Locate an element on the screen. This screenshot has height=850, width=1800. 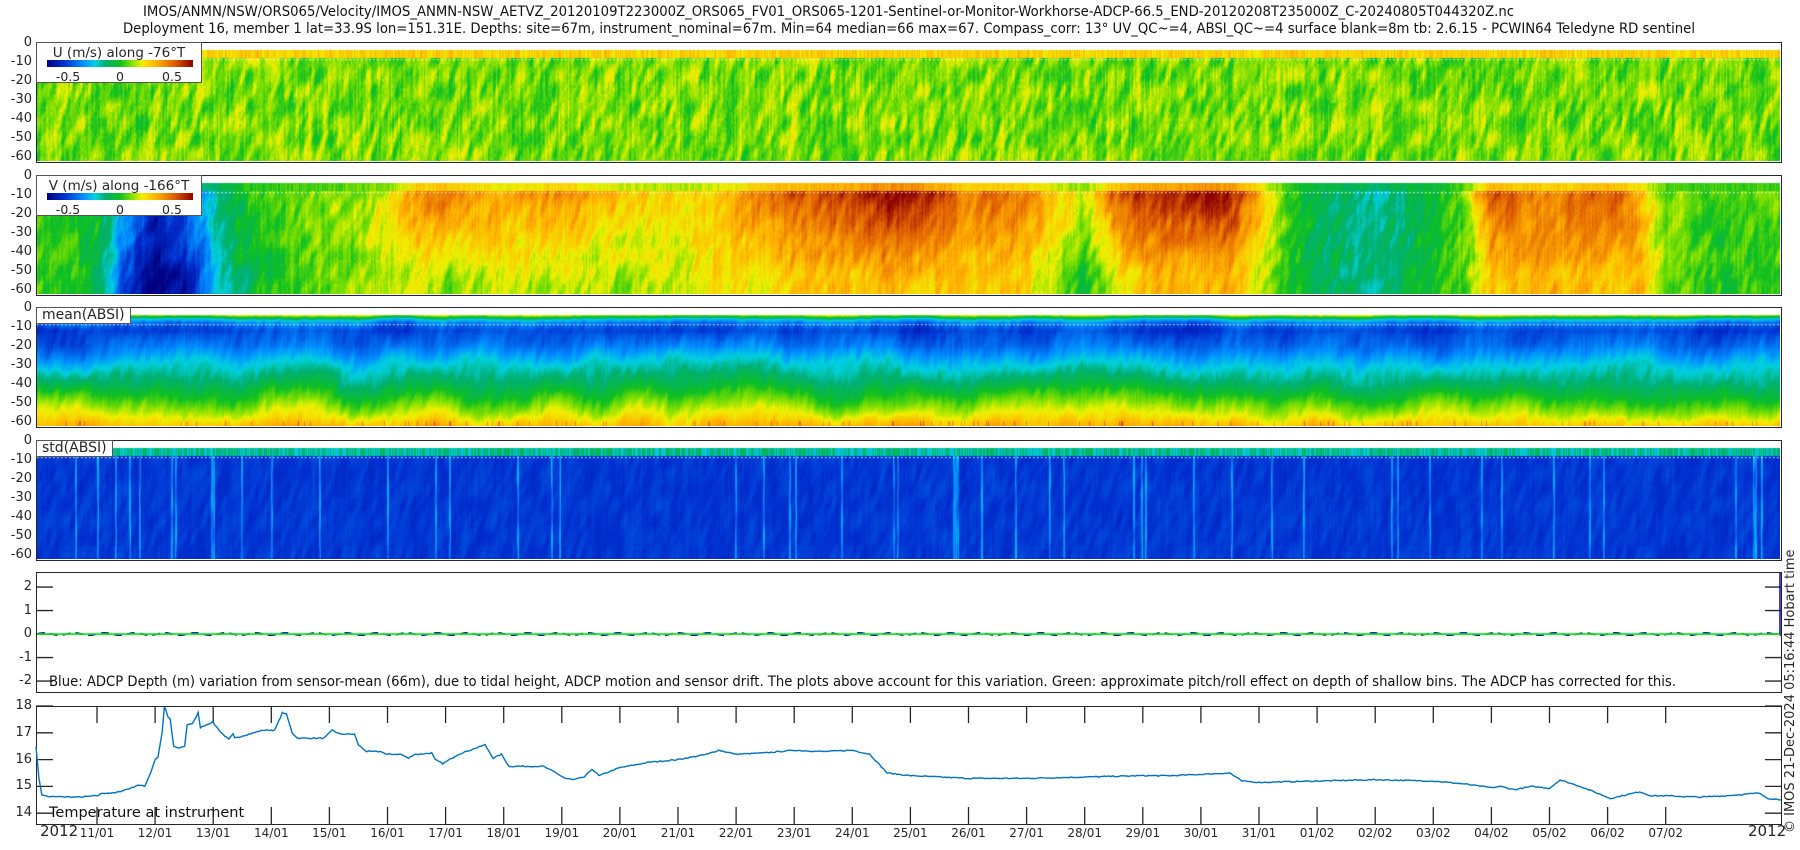
std-absi-panel is located at coordinates (909, 500).